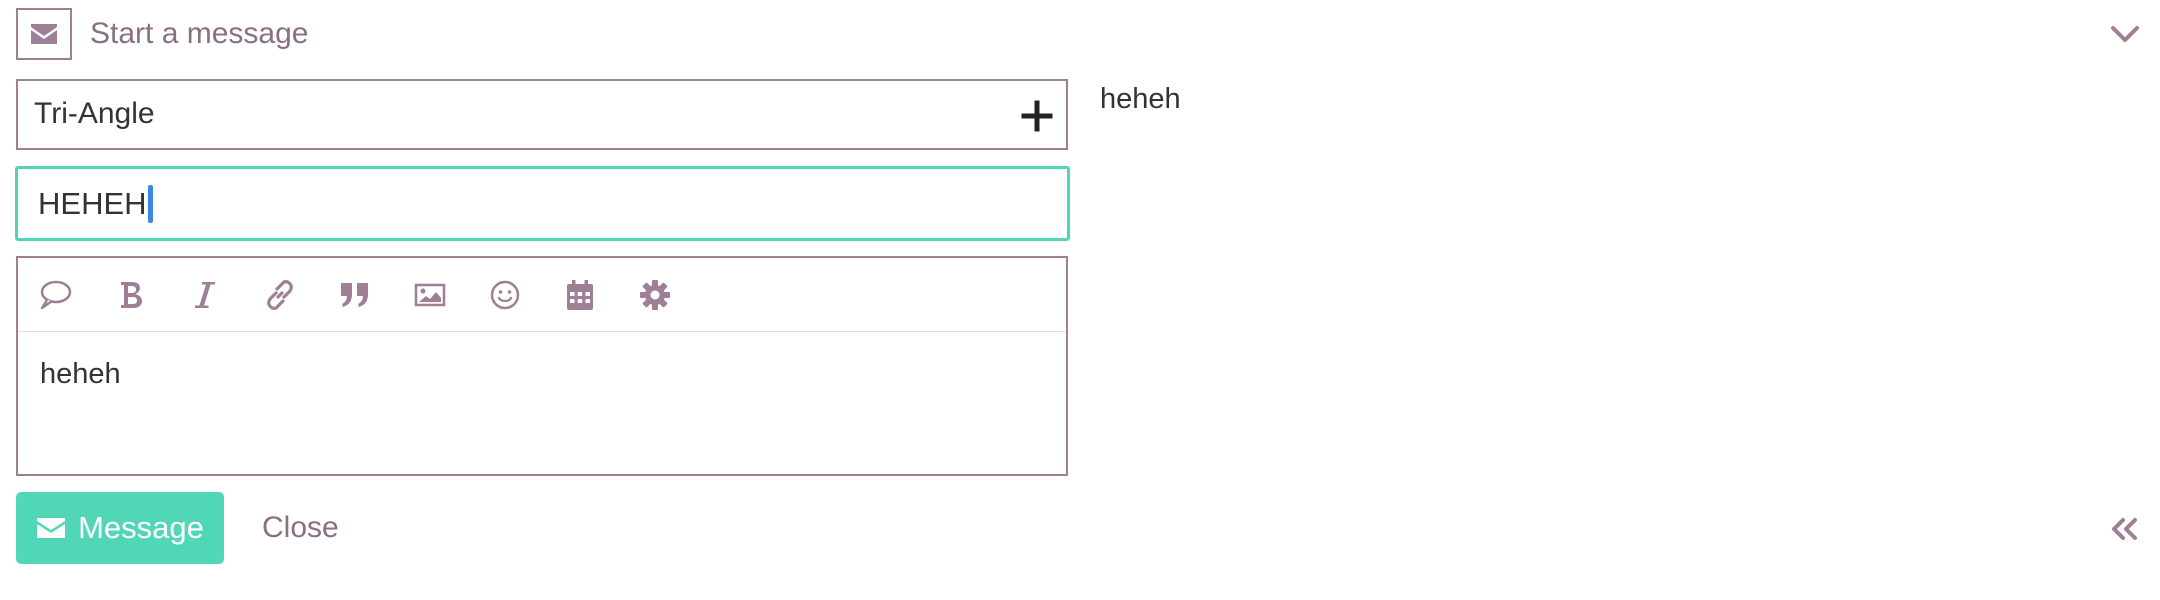 The image size is (2160, 600). Describe the element at coordinates (141, 527) in the screenshot. I see `send-button-label: Message` at that location.